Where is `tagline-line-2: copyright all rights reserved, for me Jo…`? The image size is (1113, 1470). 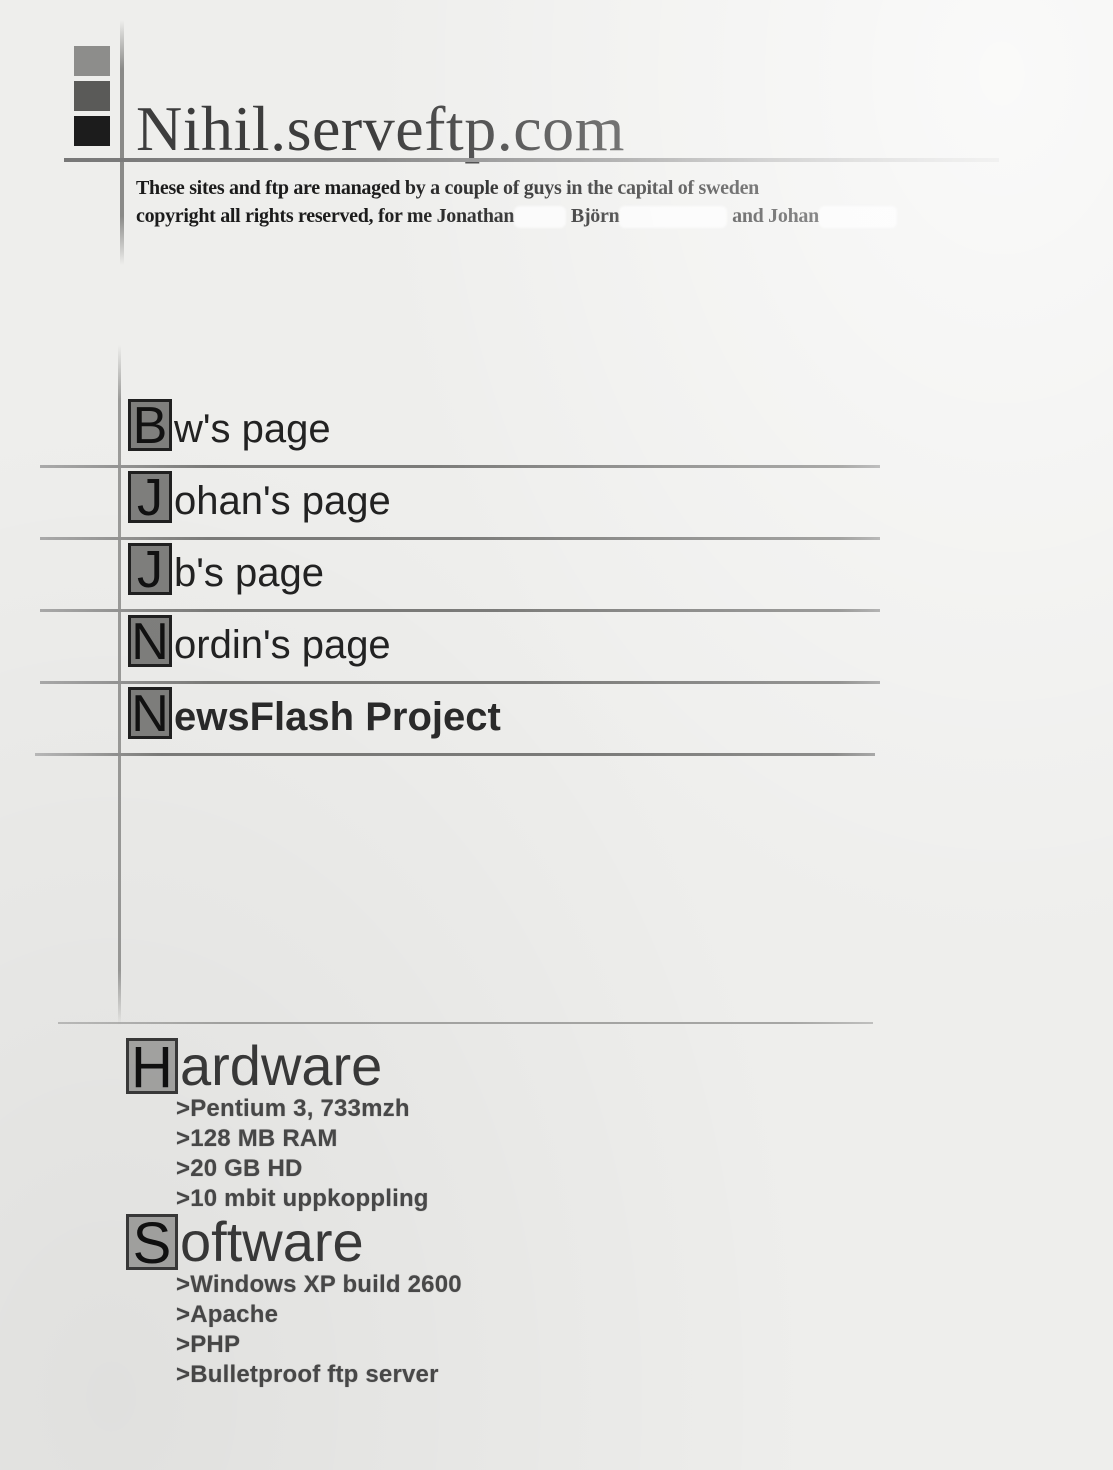 tagline-line-2: copyright all rights reserved, for me Jo… is located at coordinates (516, 216).